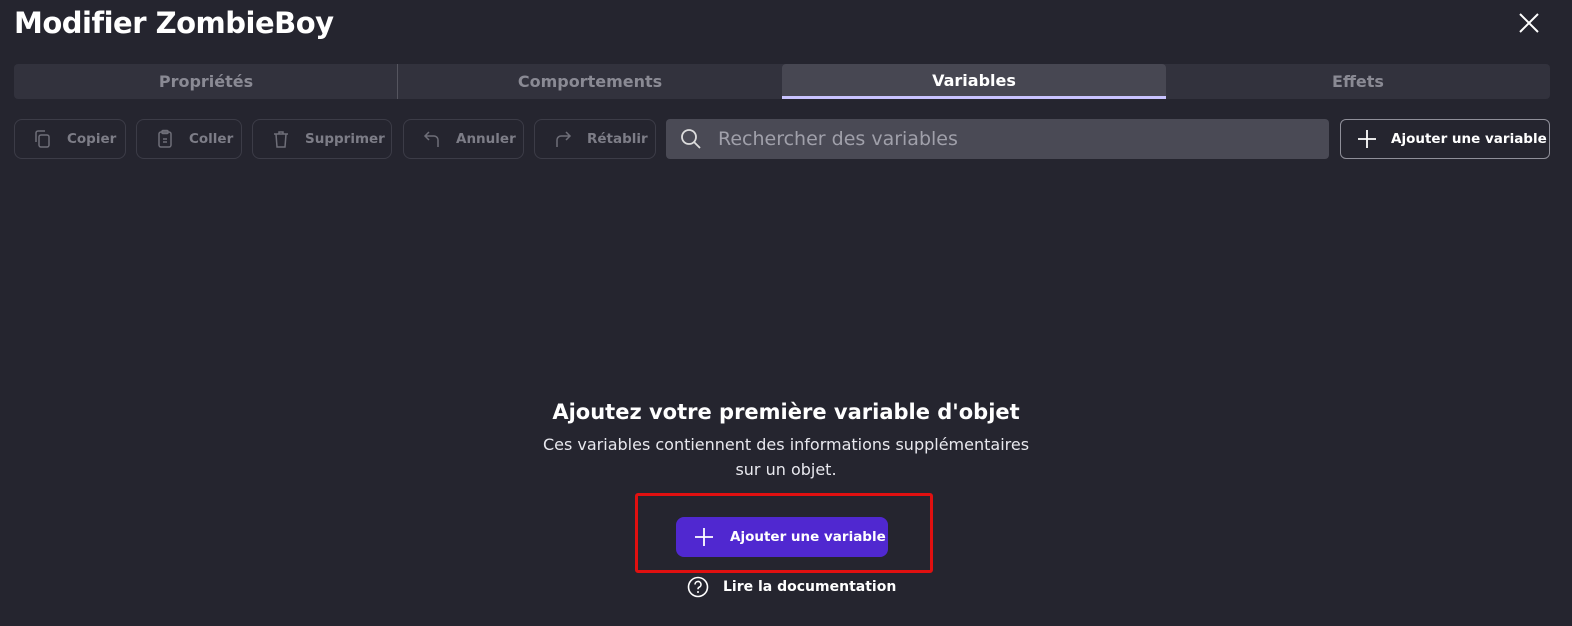 This screenshot has height=626, width=1572. I want to click on add-variable-toolbar-button: Ajouter une variable, so click(1445, 139).